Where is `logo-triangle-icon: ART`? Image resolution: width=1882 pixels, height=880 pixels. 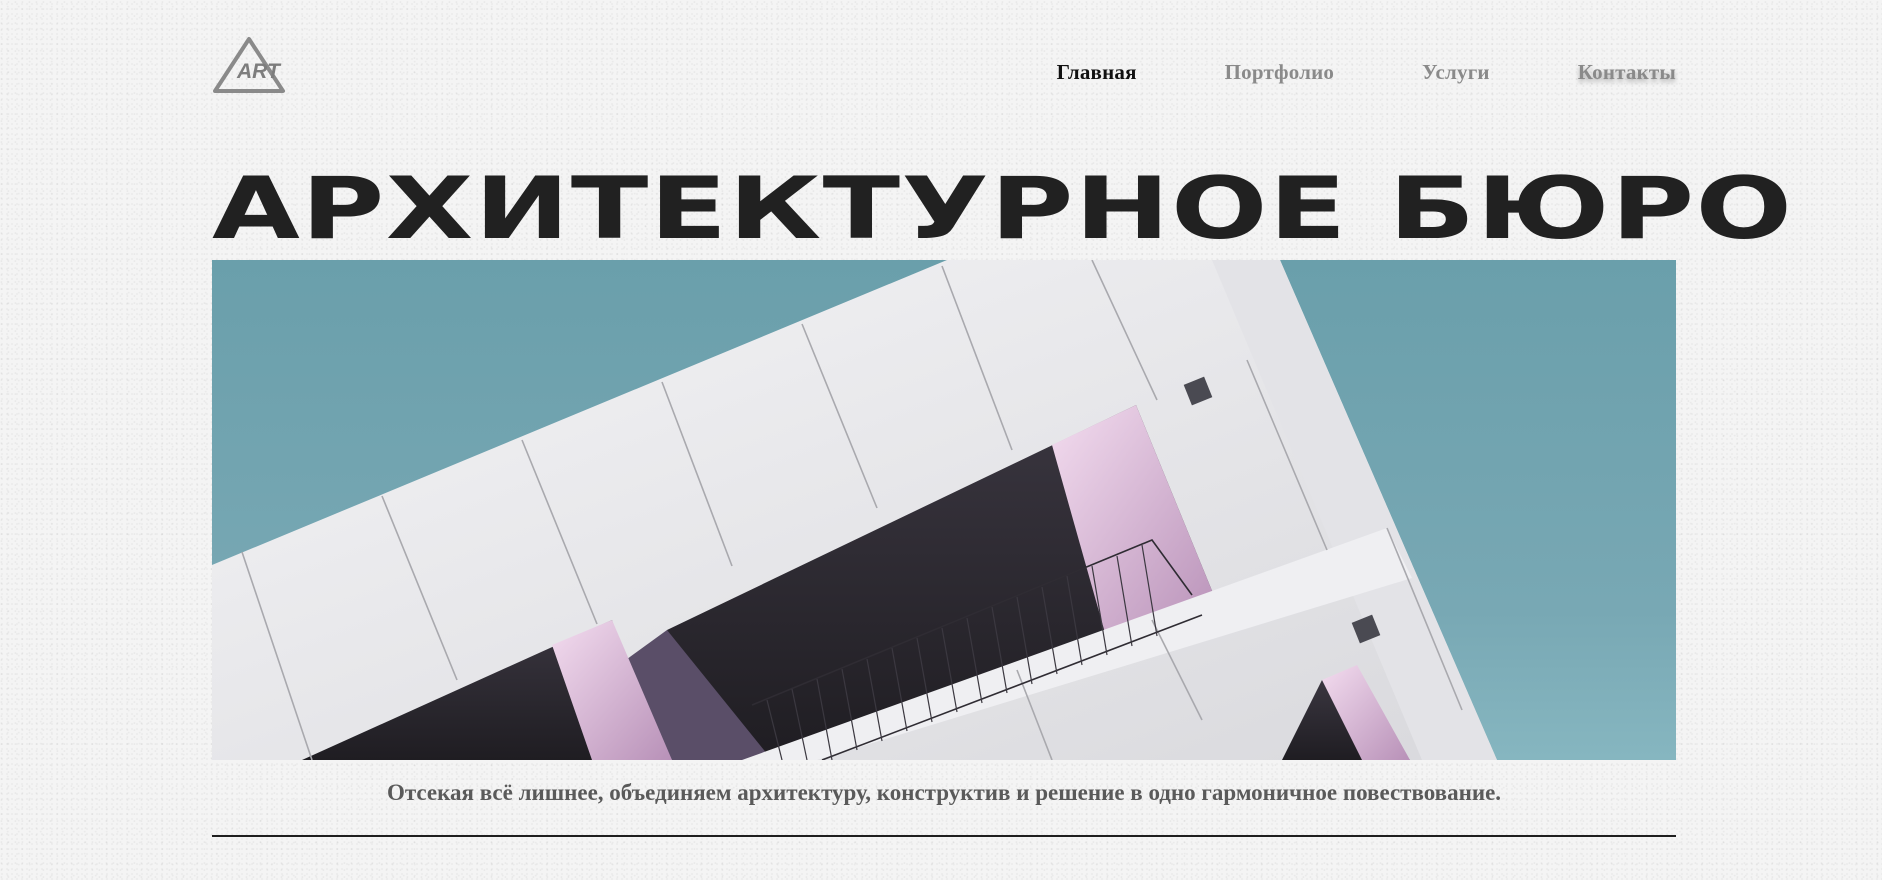 logo-triangle-icon: ART is located at coordinates (249, 65).